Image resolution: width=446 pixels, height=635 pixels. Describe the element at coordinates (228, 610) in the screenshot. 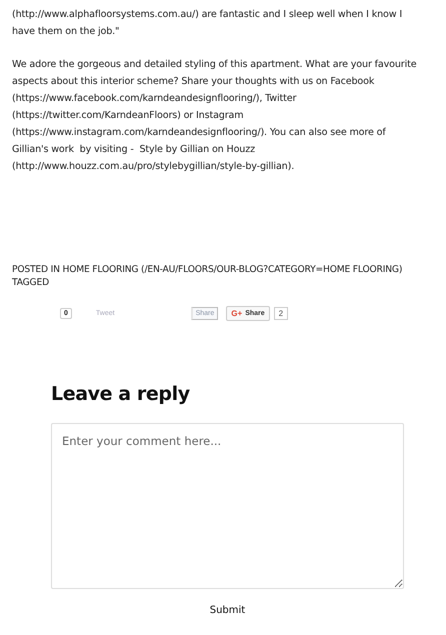

I see `submit-button: Submit` at that location.